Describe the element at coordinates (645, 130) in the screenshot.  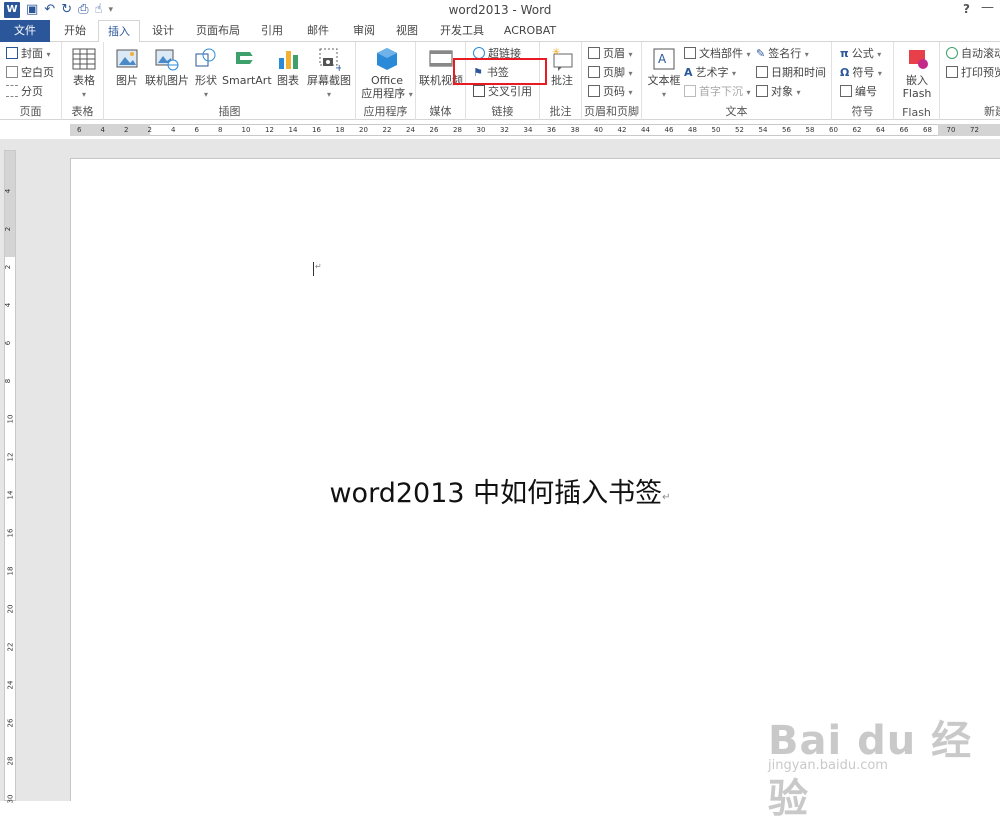
I see `ruler-tick-label: 44` at that location.